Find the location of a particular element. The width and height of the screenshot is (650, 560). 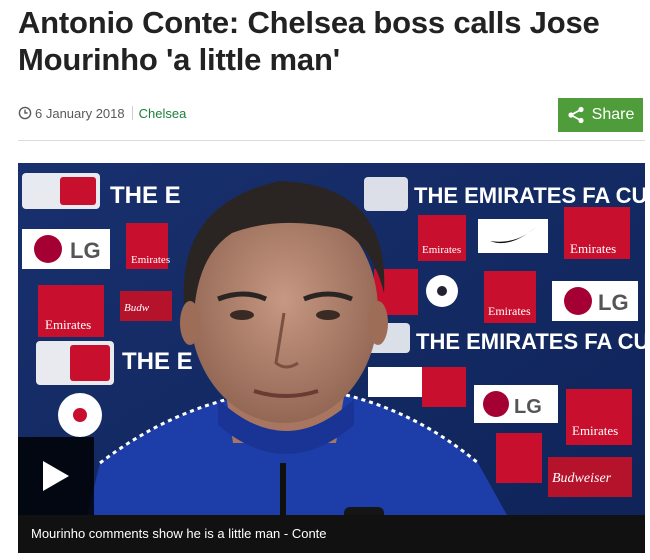

category-link: Chelsea is located at coordinates (163, 113).